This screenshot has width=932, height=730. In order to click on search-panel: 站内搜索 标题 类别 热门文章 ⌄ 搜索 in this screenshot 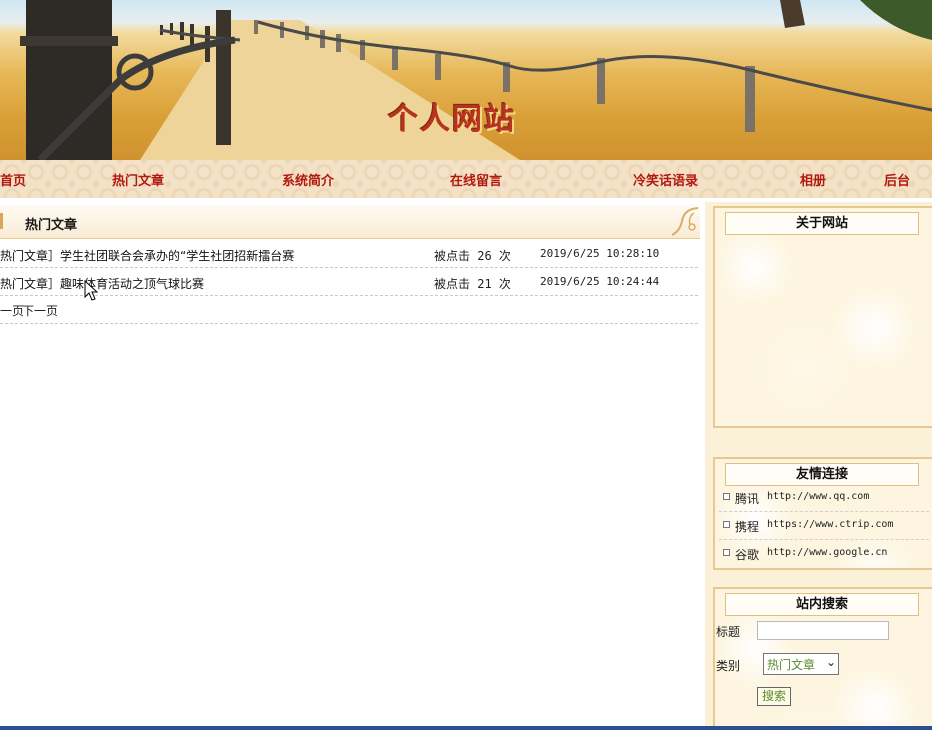, I will do `click(822, 657)`.